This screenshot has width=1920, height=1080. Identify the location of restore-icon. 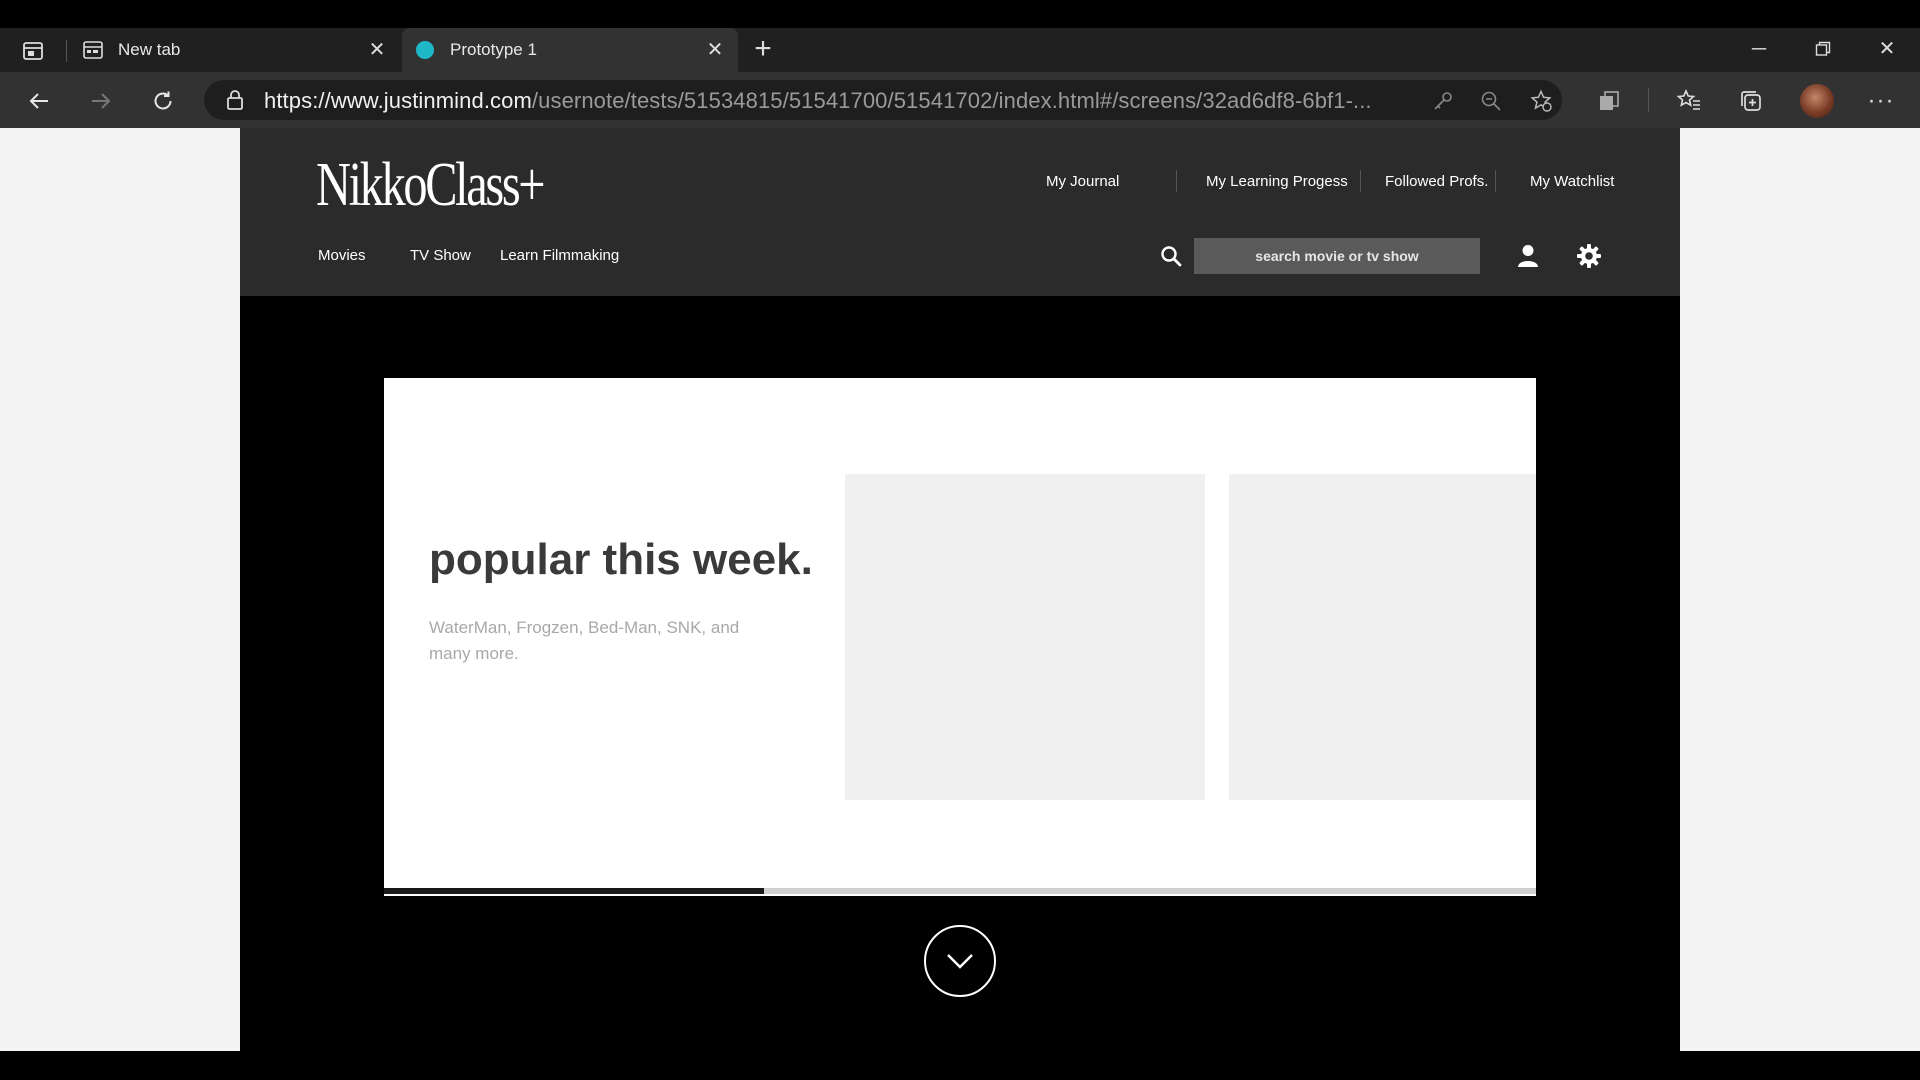
(1823, 48).